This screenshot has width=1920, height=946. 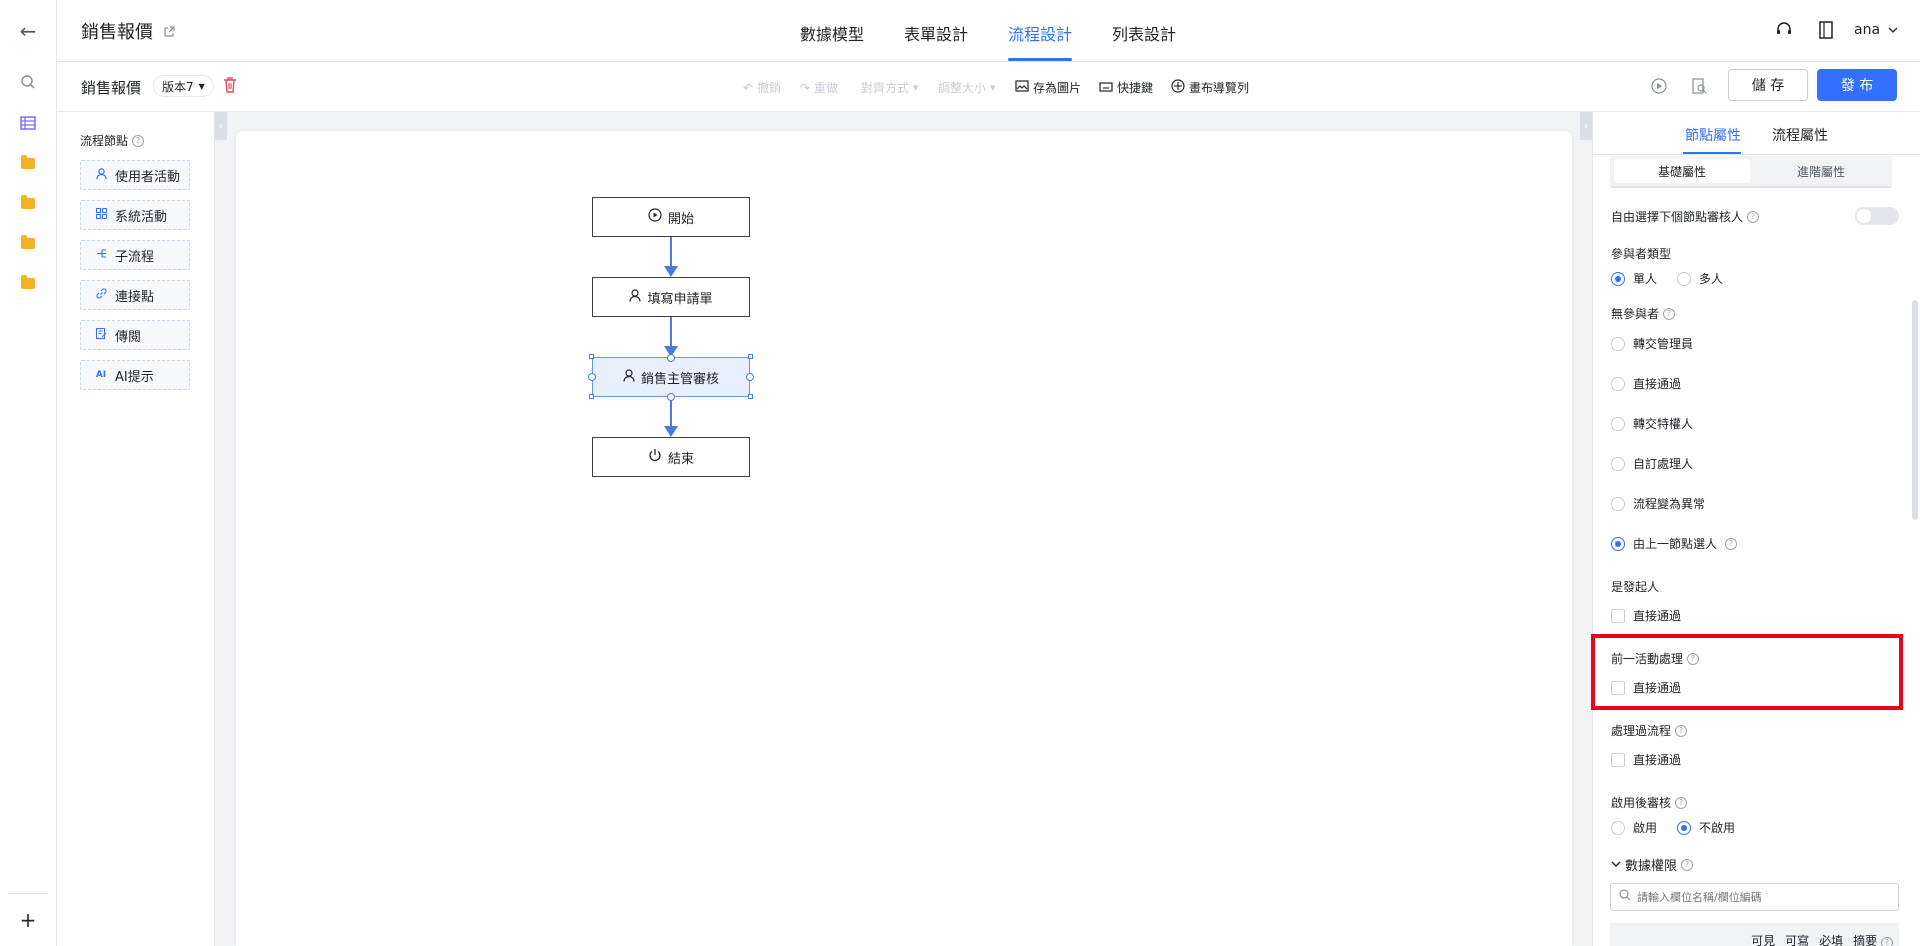 I want to click on no-participant-option-previous: 由上一節點選人 ?, so click(x=1674, y=543).